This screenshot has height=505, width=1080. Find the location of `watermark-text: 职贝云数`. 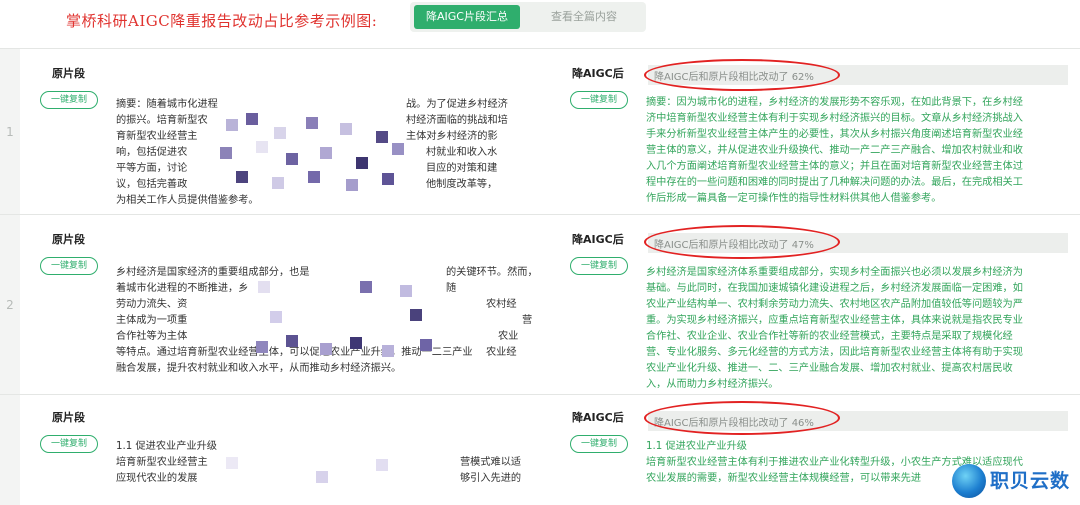

watermark-text: 职贝云数 is located at coordinates (1030, 481).